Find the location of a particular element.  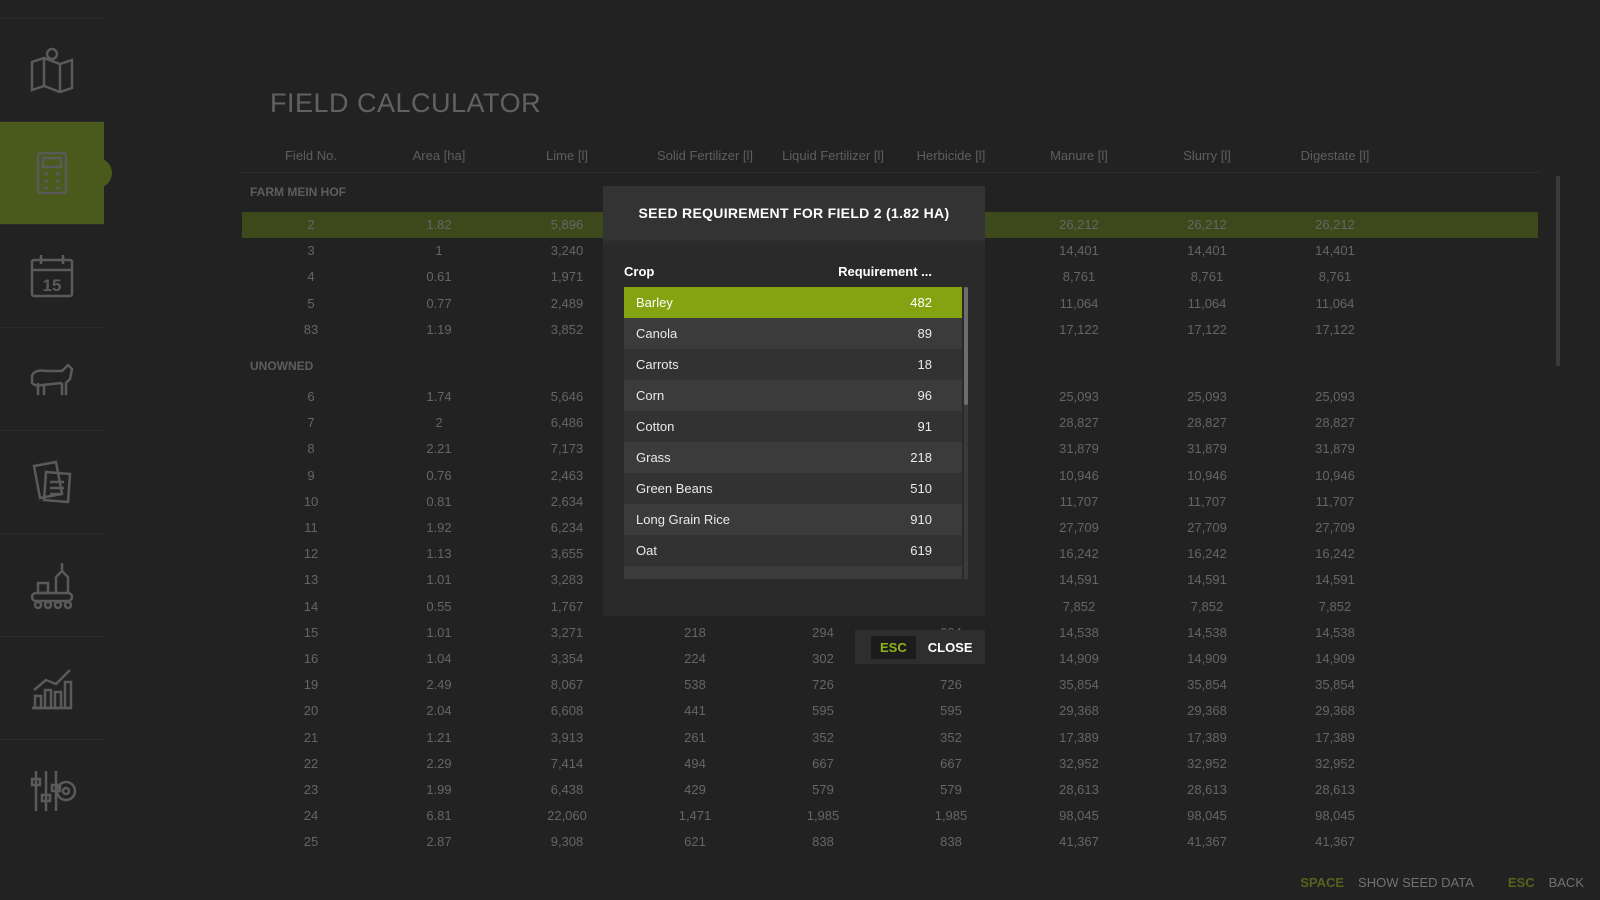

dialog-title-bar: SEED REQUIREMENT FOR FIELD 2 (1.82 HA) is located at coordinates (794, 213).